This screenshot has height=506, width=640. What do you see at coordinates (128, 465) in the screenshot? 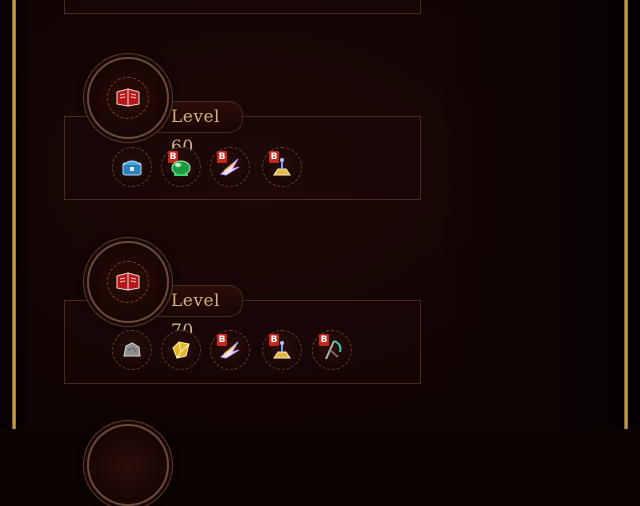
I see `level-emblem-next` at bounding box center [128, 465].